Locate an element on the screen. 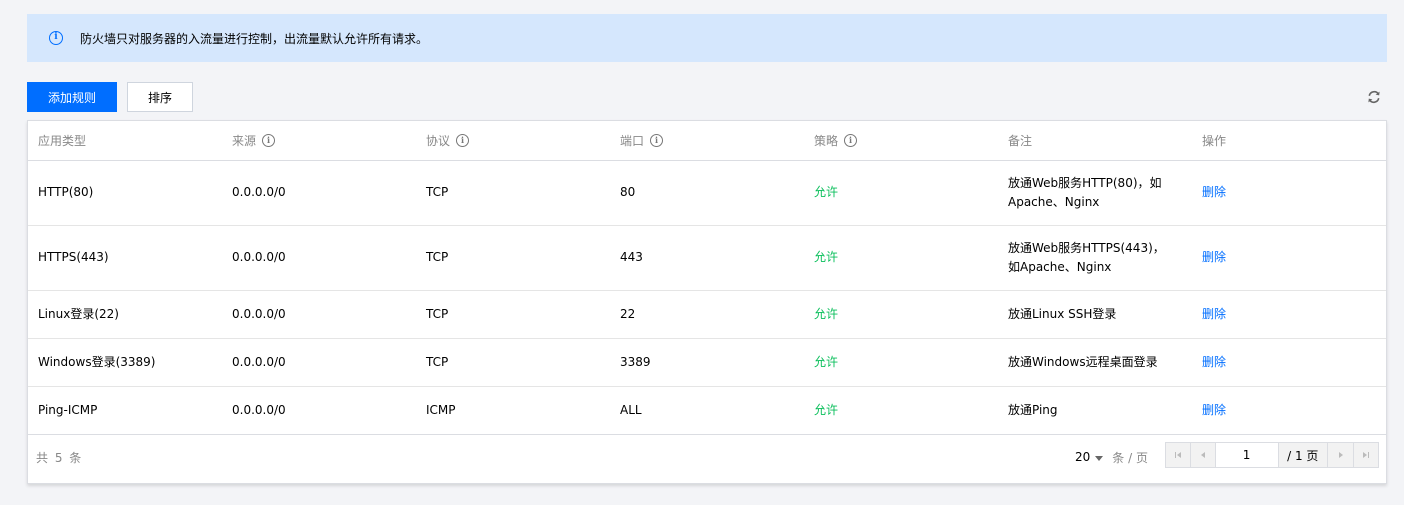 This screenshot has height=505, width=1404. column-header-label: 来源 is located at coordinates (244, 140).